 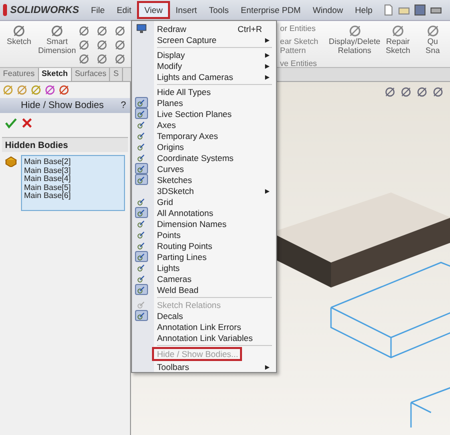 I want to click on menu-bar-item: Insert, so click(x=186, y=10).